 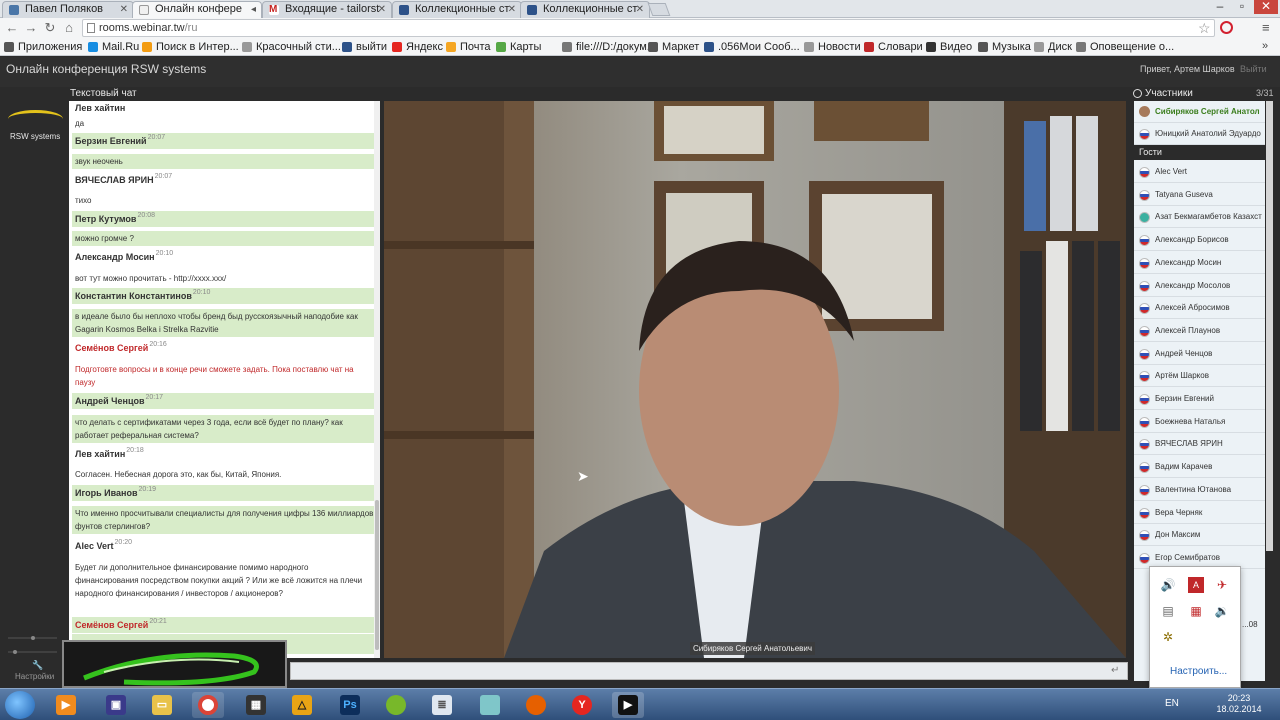 What do you see at coordinates (457, 9) in the screenshot?
I see `tab-collection-1: Коллекционные ст ✕` at bounding box center [457, 9].